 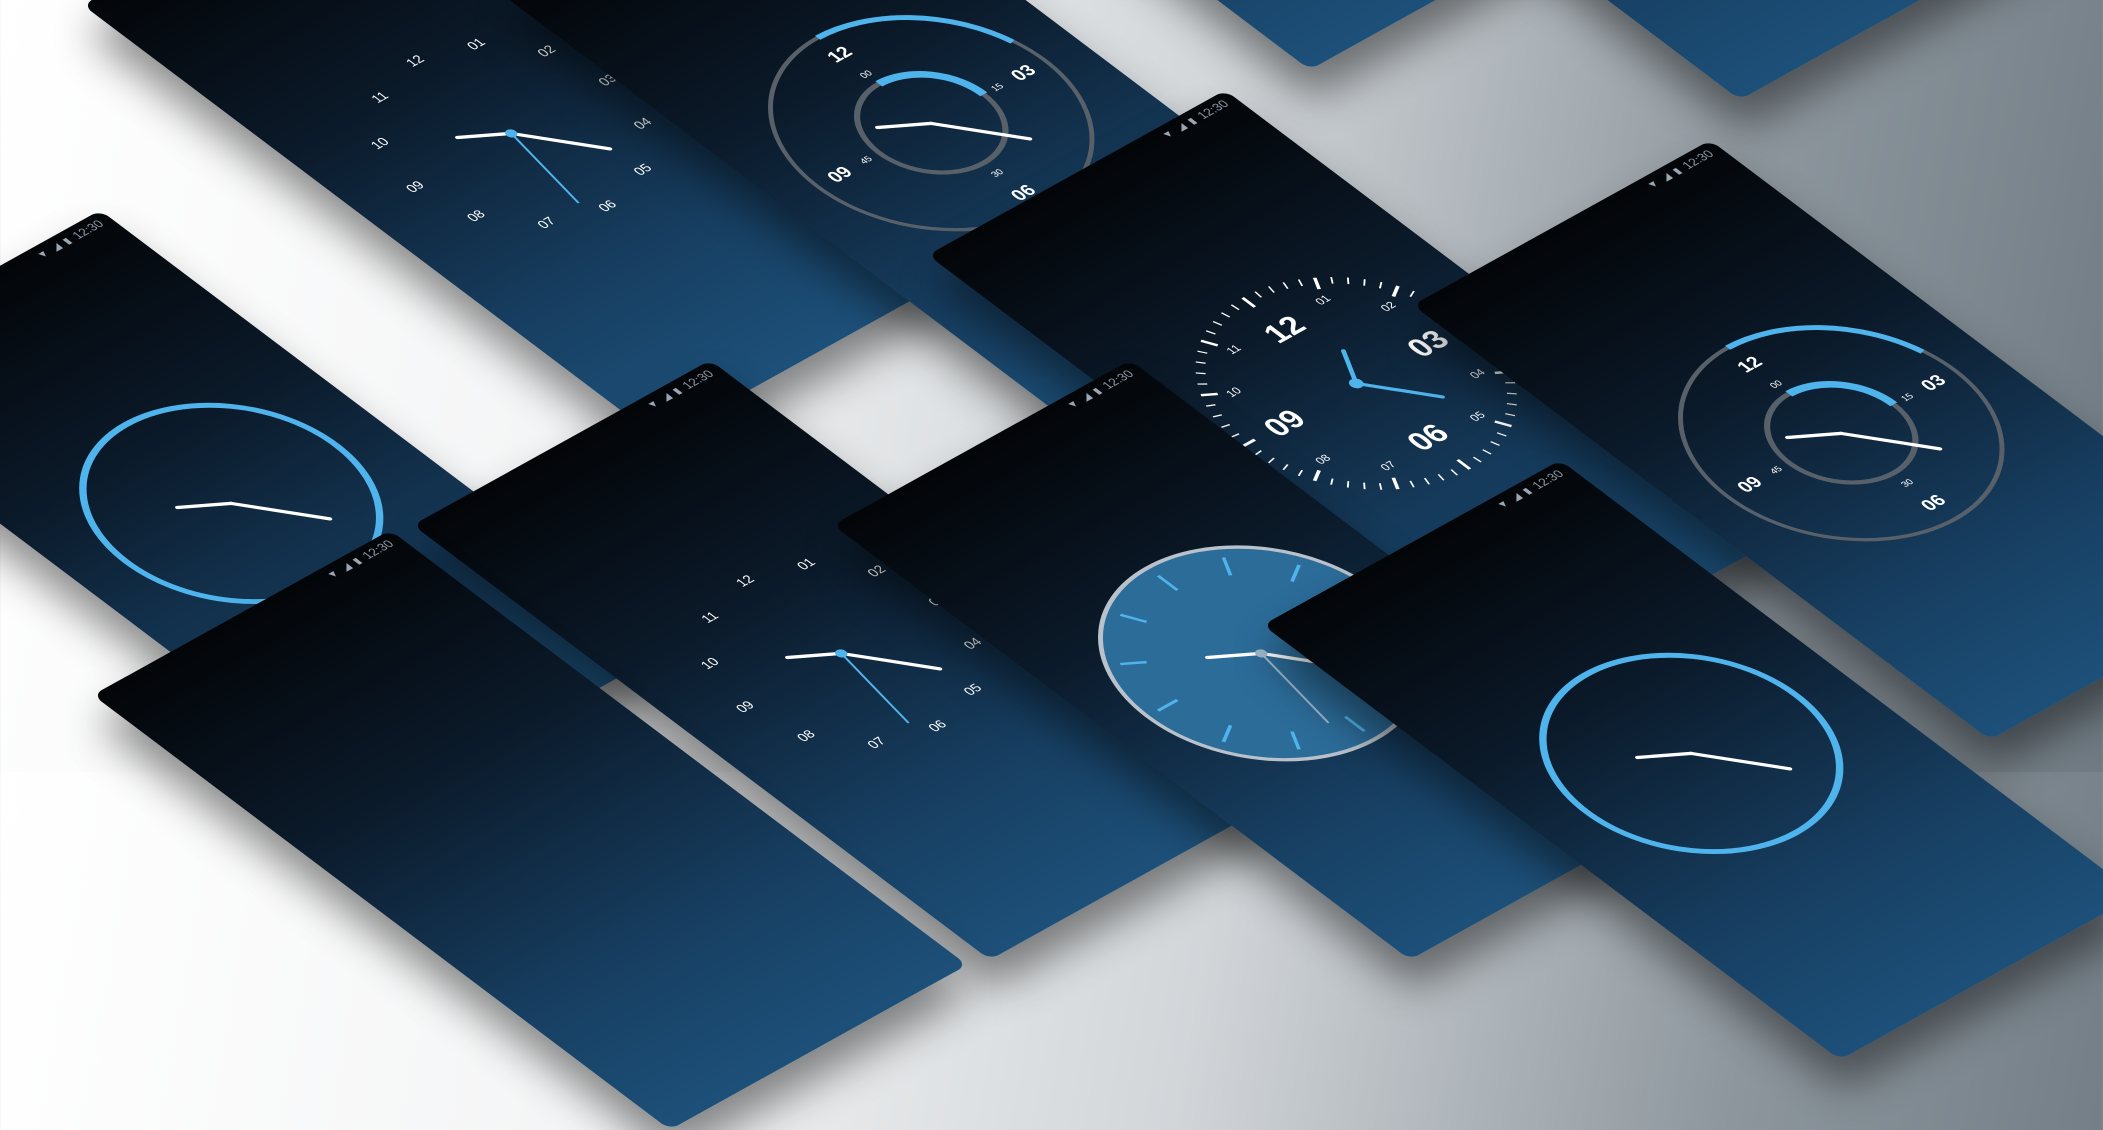 I want to click on dial-number: 02, so click(x=546, y=51).